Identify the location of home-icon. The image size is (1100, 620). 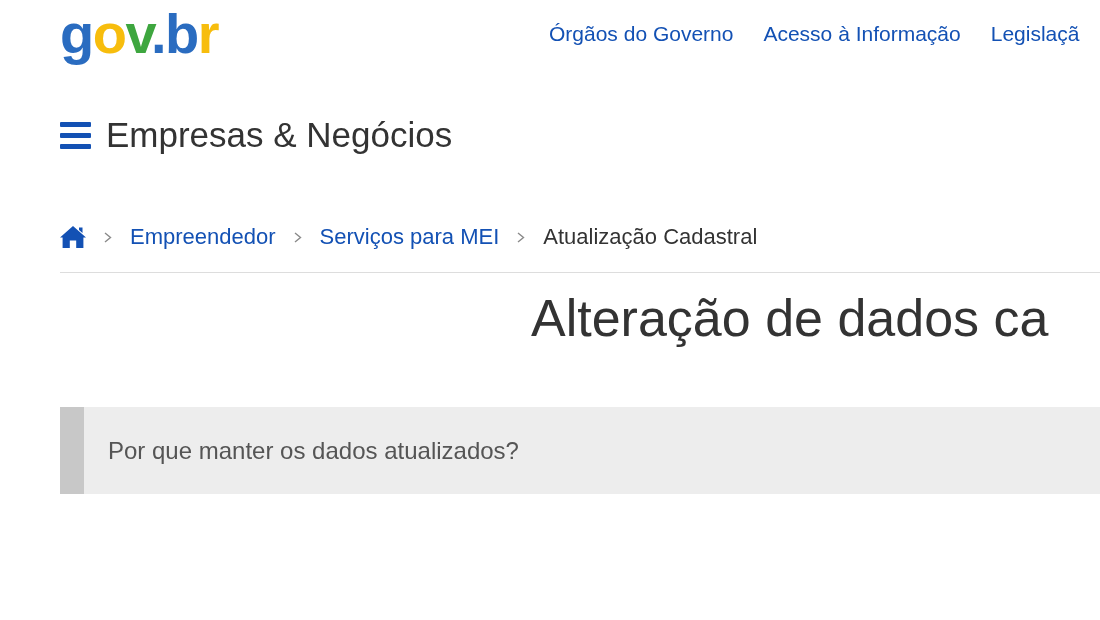
(73, 237).